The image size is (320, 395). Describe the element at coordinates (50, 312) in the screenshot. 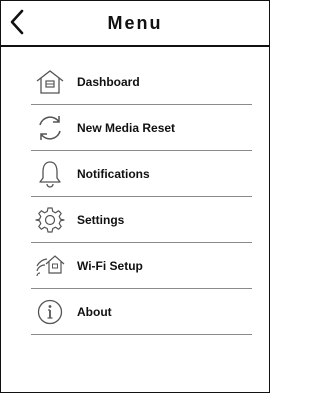

I see `info-icon` at that location.